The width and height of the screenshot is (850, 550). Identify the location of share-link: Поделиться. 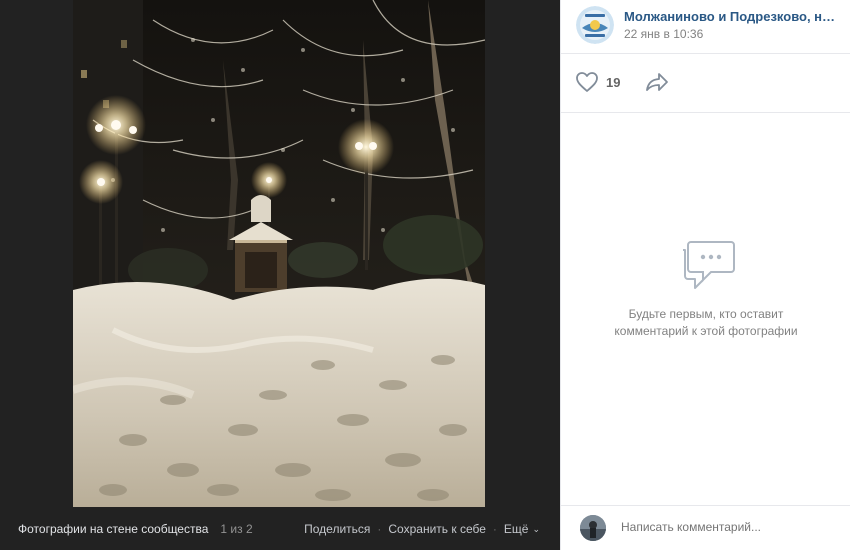
(337, 529).